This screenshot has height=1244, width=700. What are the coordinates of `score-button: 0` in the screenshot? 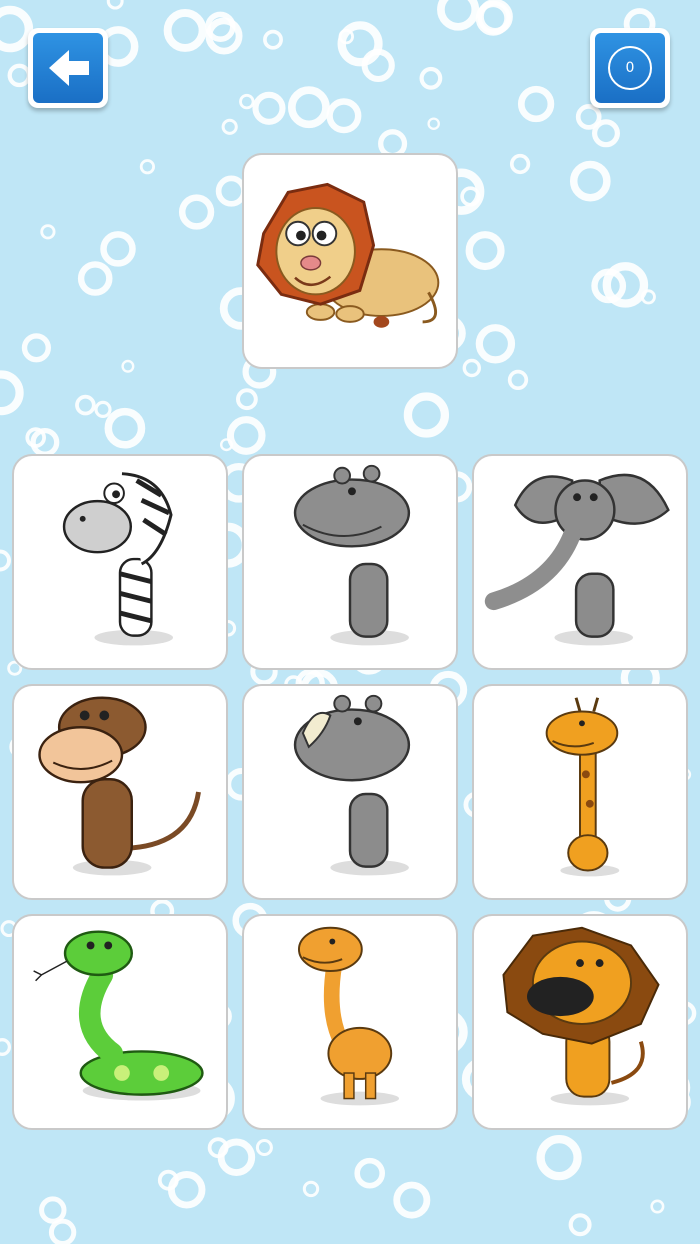 It's located at (630, 68).